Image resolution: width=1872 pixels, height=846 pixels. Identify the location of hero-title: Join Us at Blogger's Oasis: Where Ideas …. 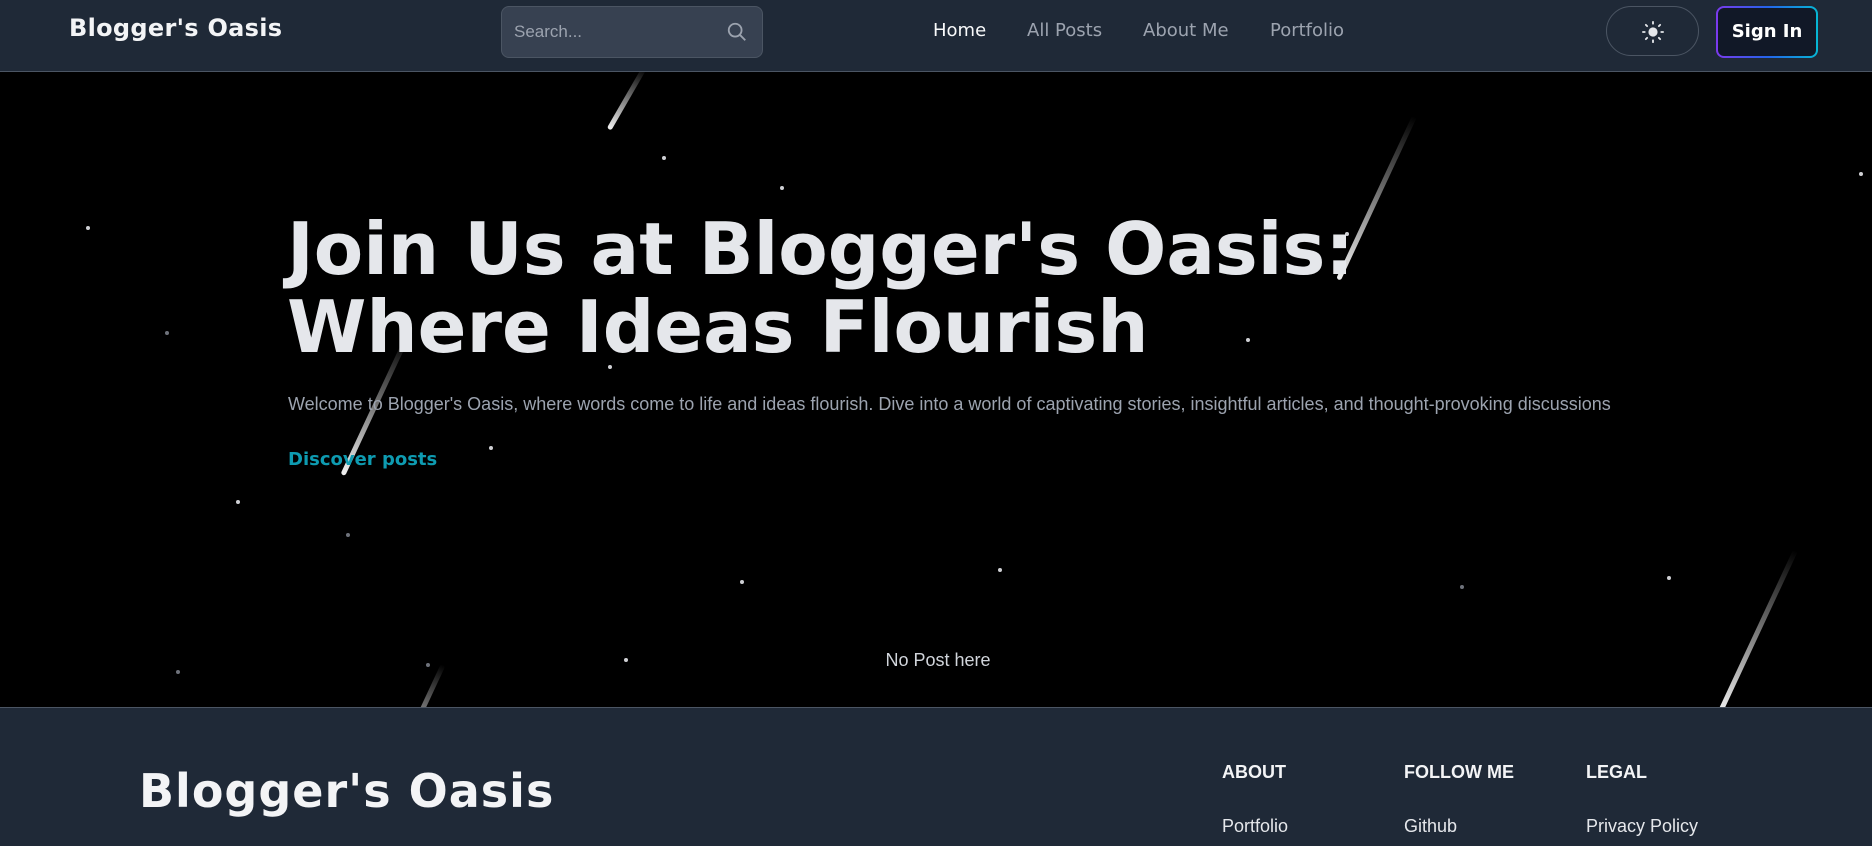
(887, 288).